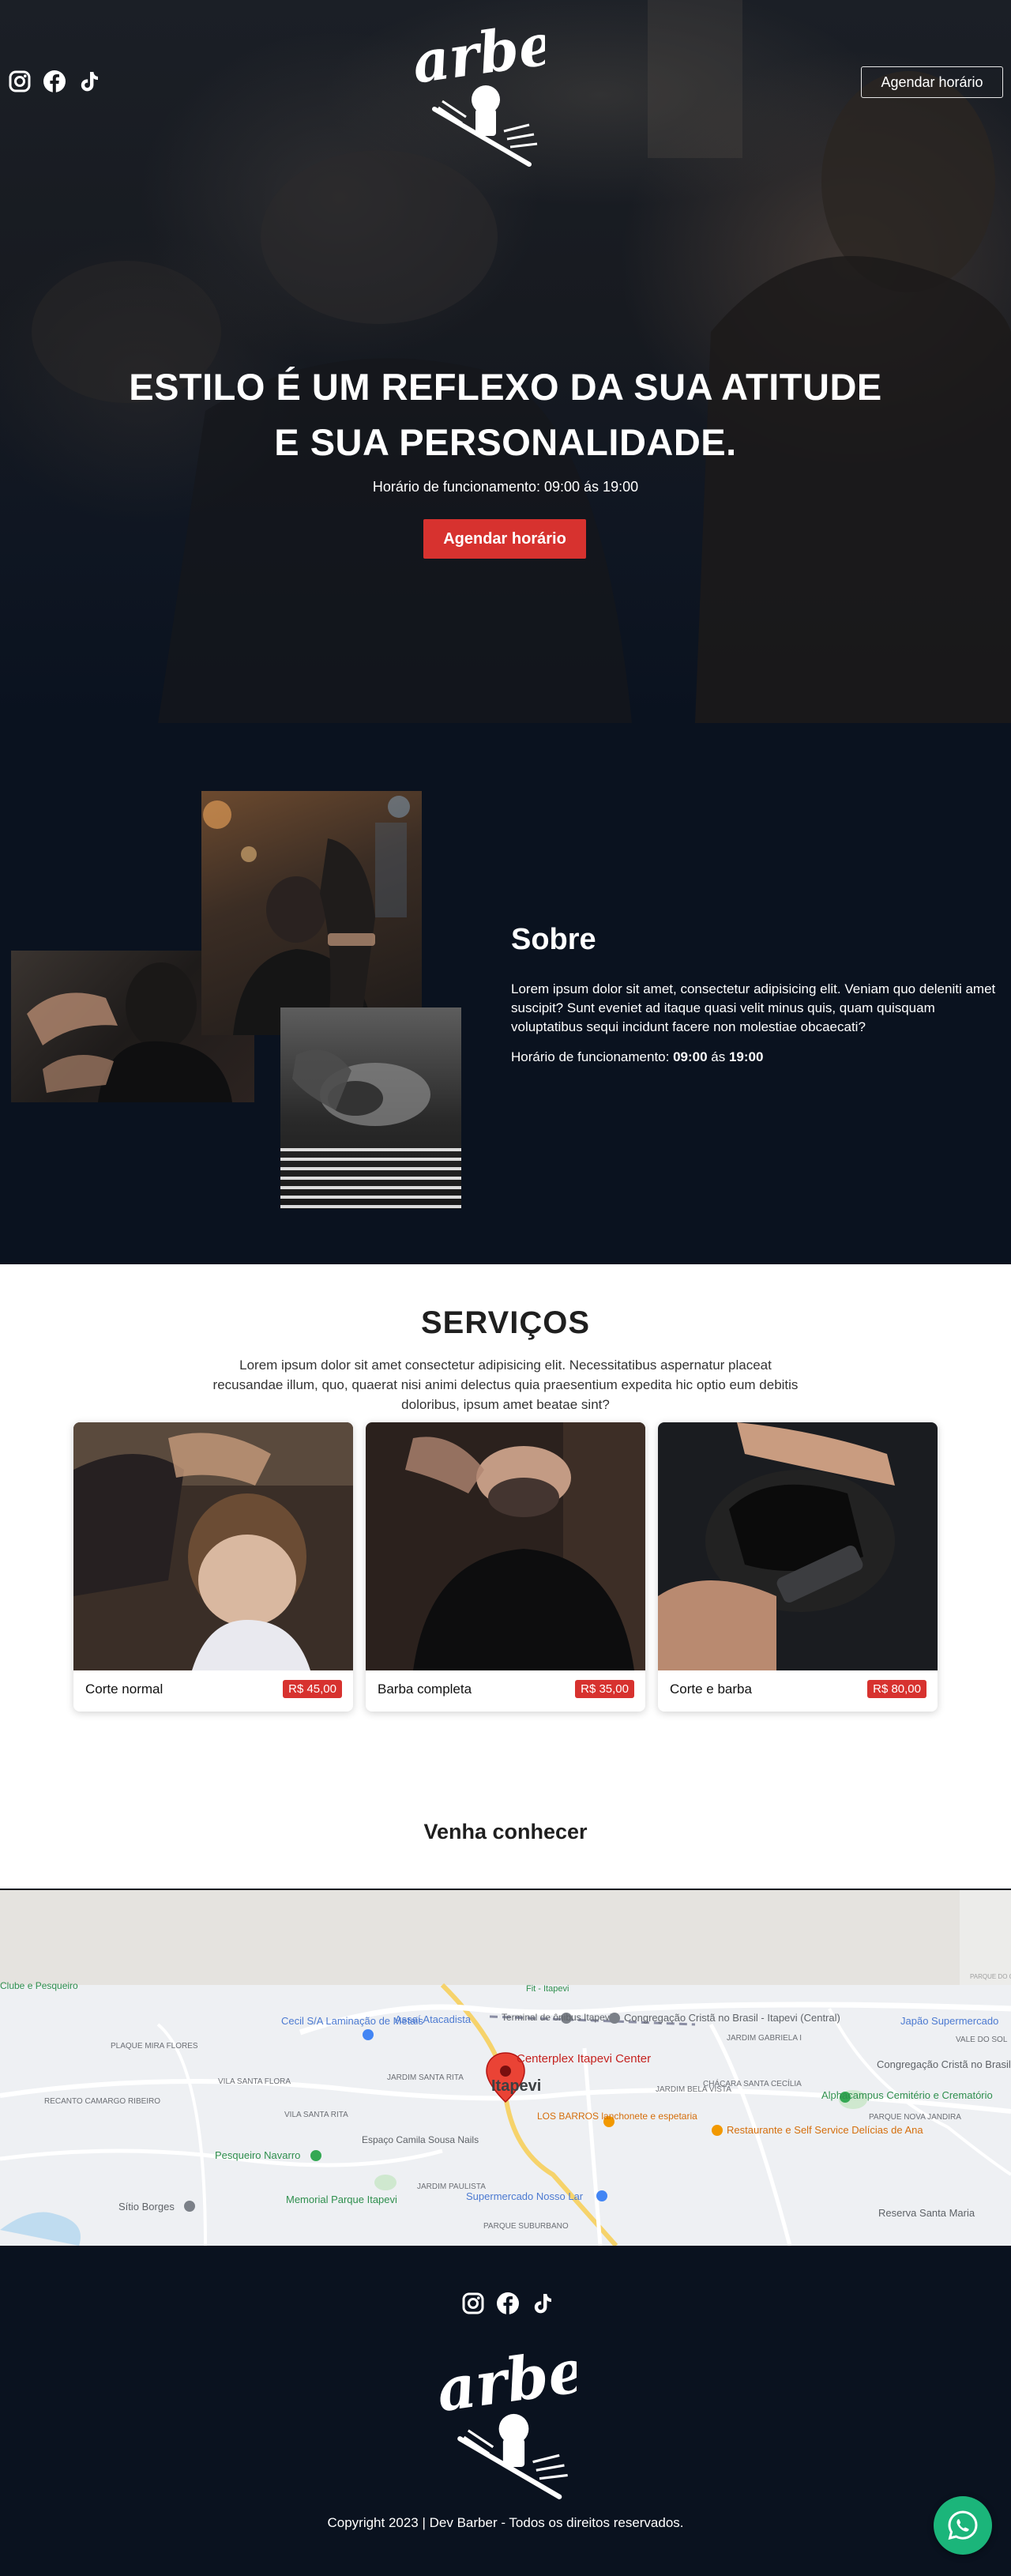 The width and height of the screenshot is (1011, 2576). Describe the element at coordinates (896, 1689) in the screenshot. I see `service-price-badge: R$ 80,00` at that location.